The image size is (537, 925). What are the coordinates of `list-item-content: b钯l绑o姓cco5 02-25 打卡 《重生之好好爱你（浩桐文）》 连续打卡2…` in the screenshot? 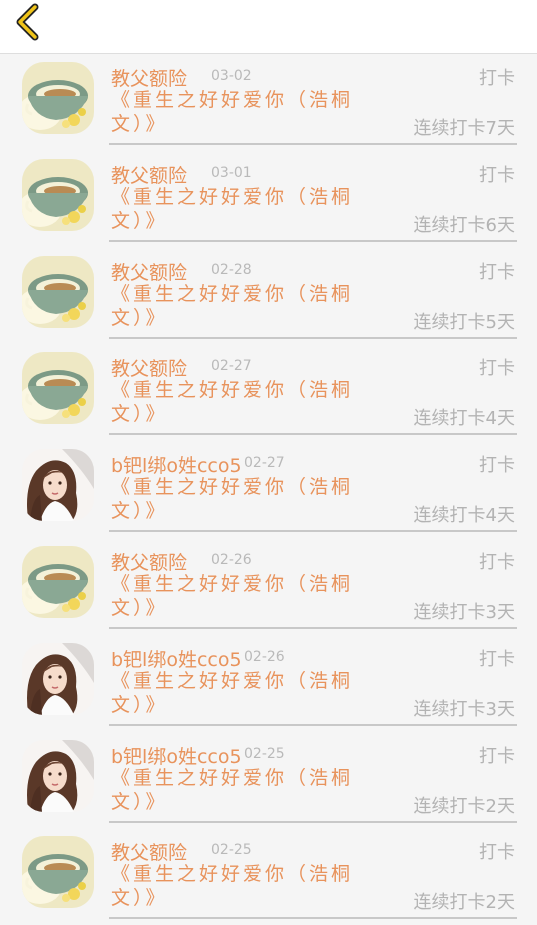 It's located at (313, 777).